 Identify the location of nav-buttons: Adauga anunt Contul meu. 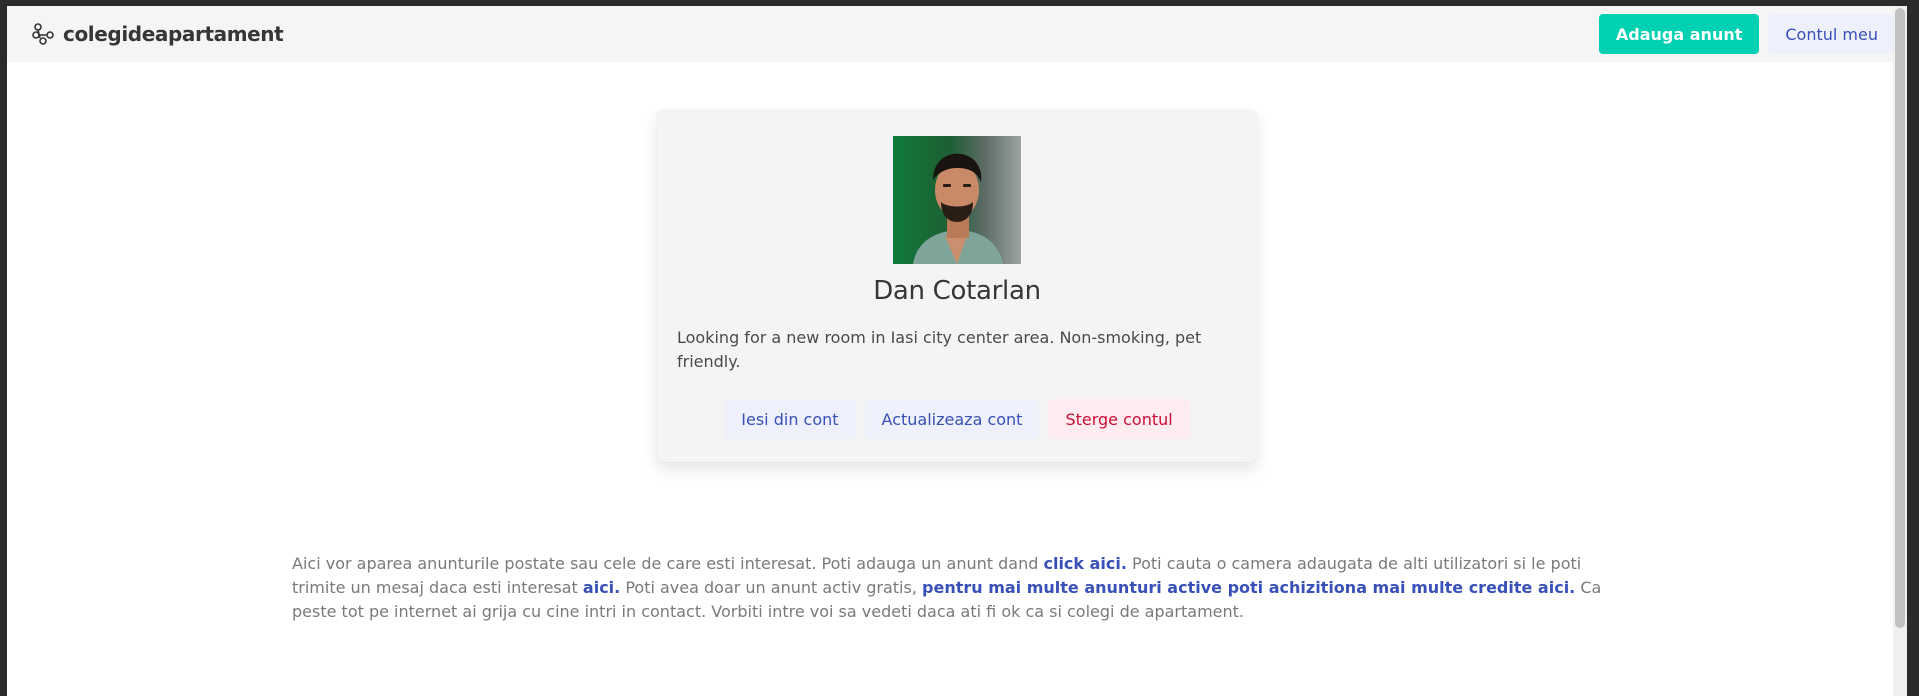
(1746, 34).